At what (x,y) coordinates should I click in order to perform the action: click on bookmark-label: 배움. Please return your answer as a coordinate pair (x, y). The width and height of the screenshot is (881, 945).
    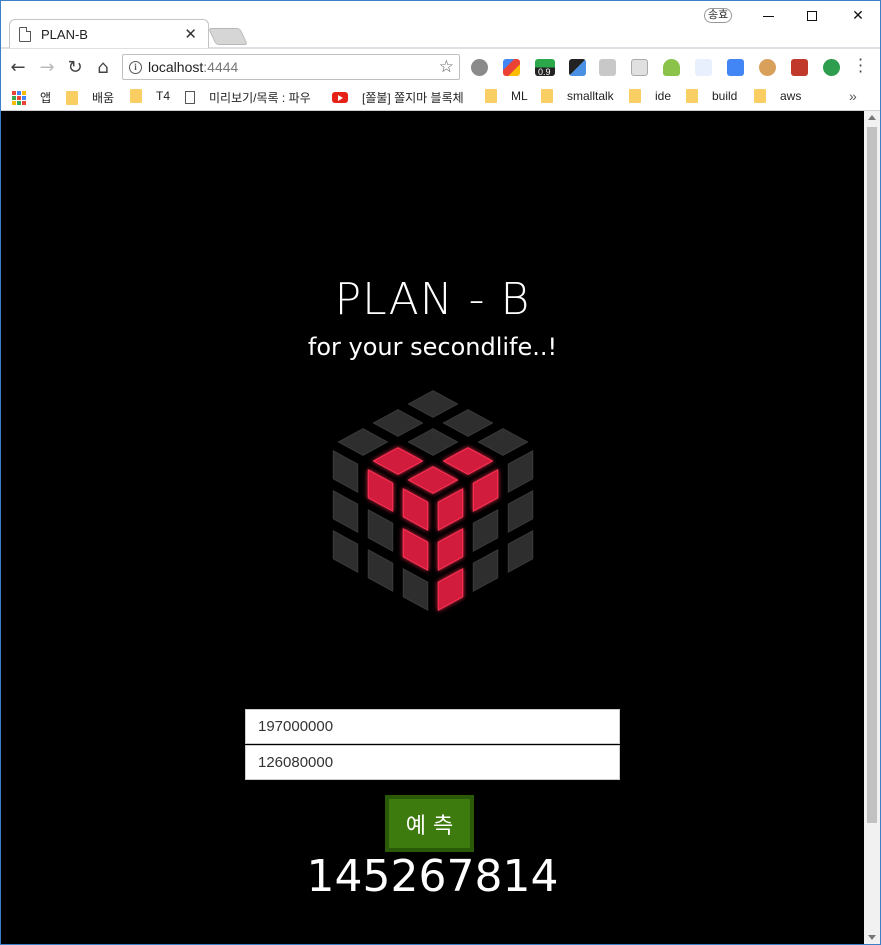
    Looking at the image, I should click on (103, 98).